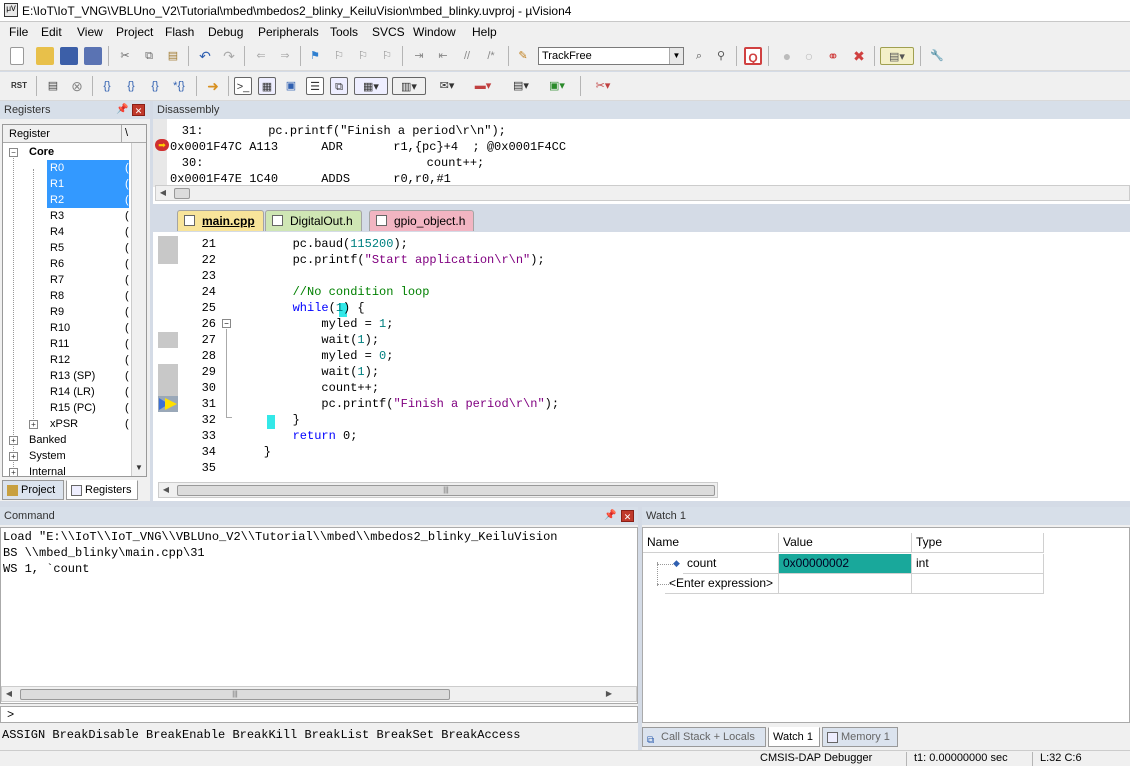 This screenshot has width=1130, height=766. What do you see at coordinates (321, 244) in the screenshot?
I see `code-line: pc.baud(115200);` at bounding box center [321, 244].